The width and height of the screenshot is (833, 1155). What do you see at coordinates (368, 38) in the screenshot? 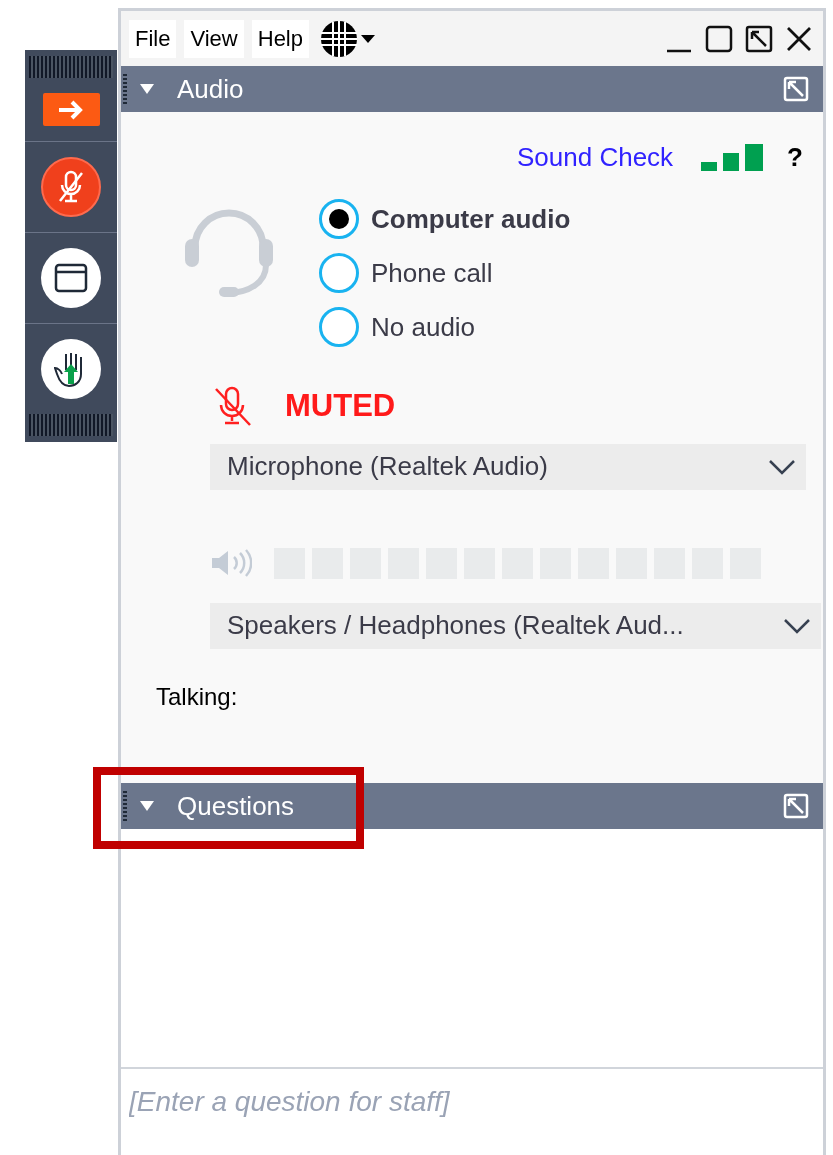
I see `caret-icon` at bounding box center [368, 38].